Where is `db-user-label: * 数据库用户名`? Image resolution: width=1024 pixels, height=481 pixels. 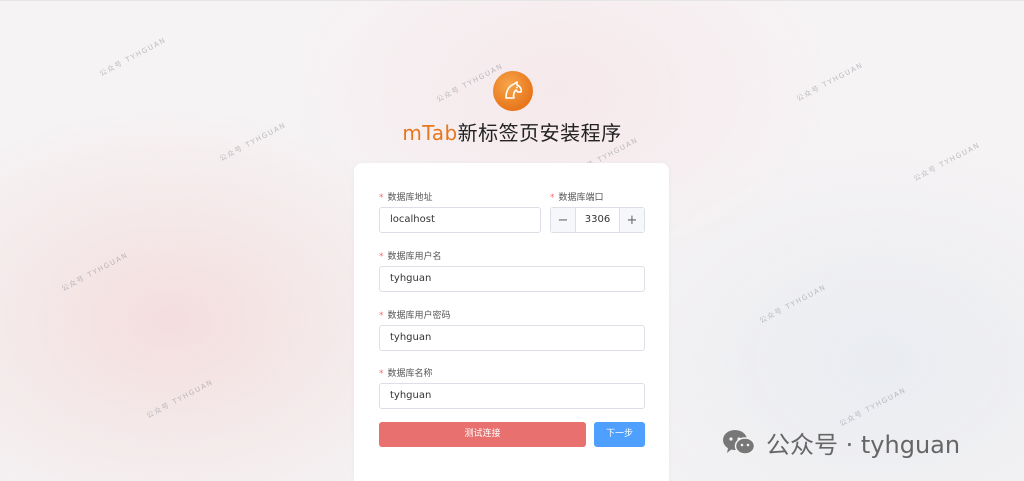 db-user-label: * 数据库用户名 is located at coordinates (410, 255).